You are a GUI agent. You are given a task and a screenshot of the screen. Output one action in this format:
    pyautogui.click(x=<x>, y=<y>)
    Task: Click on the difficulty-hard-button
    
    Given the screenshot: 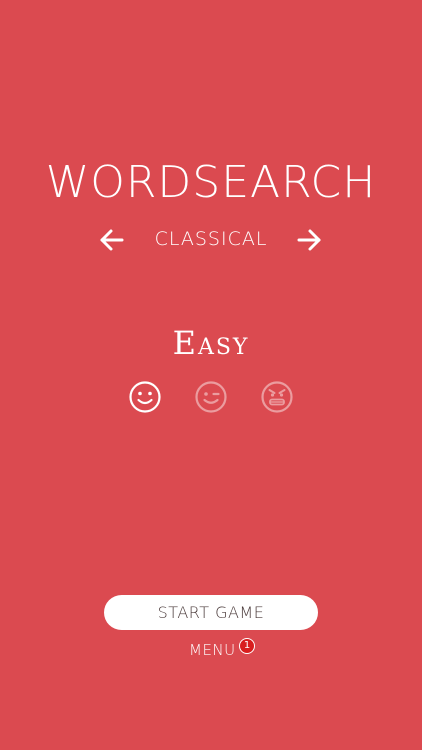 What is the action you would take?
    pyautogui.click(x=277, y=397)
    